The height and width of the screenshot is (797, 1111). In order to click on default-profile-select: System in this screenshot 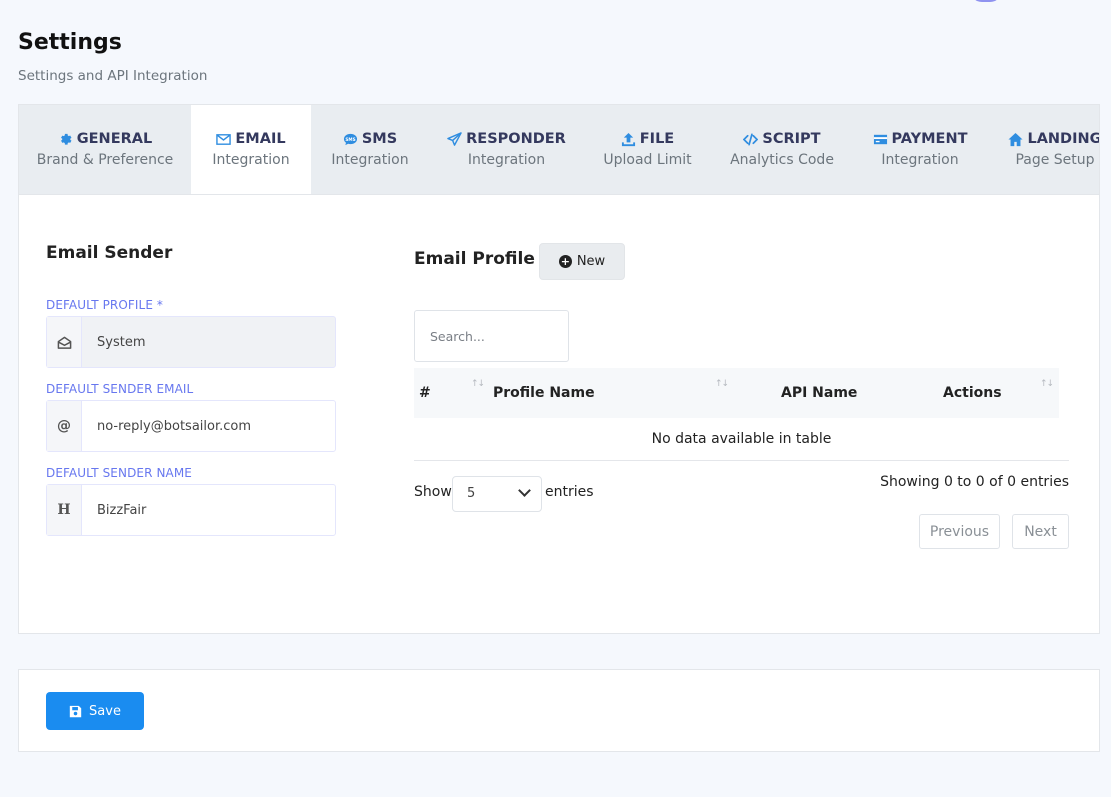, I will do `click(191, 342)`.